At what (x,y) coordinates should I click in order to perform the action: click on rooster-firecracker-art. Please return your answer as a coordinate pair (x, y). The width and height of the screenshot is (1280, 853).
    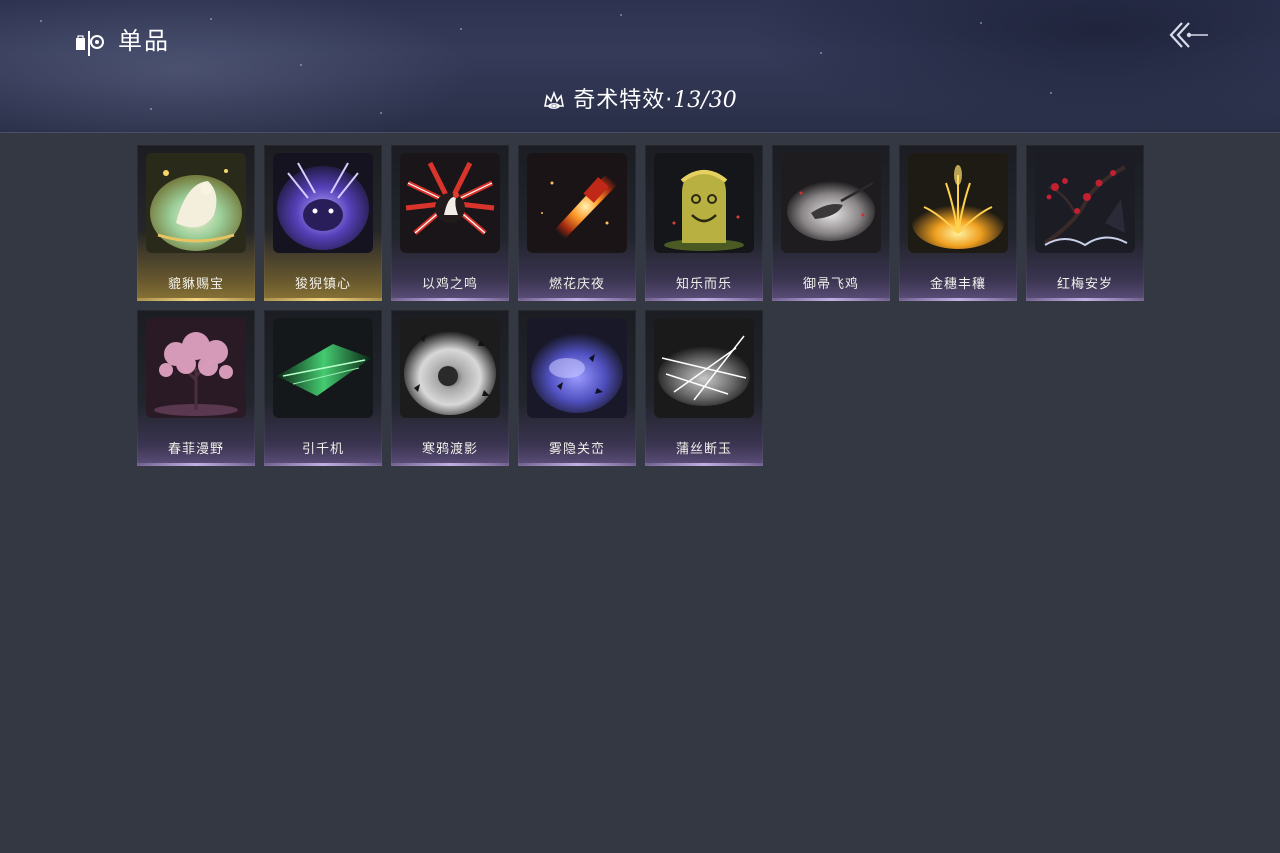
    Looking at the image, I should click on (450, 203).